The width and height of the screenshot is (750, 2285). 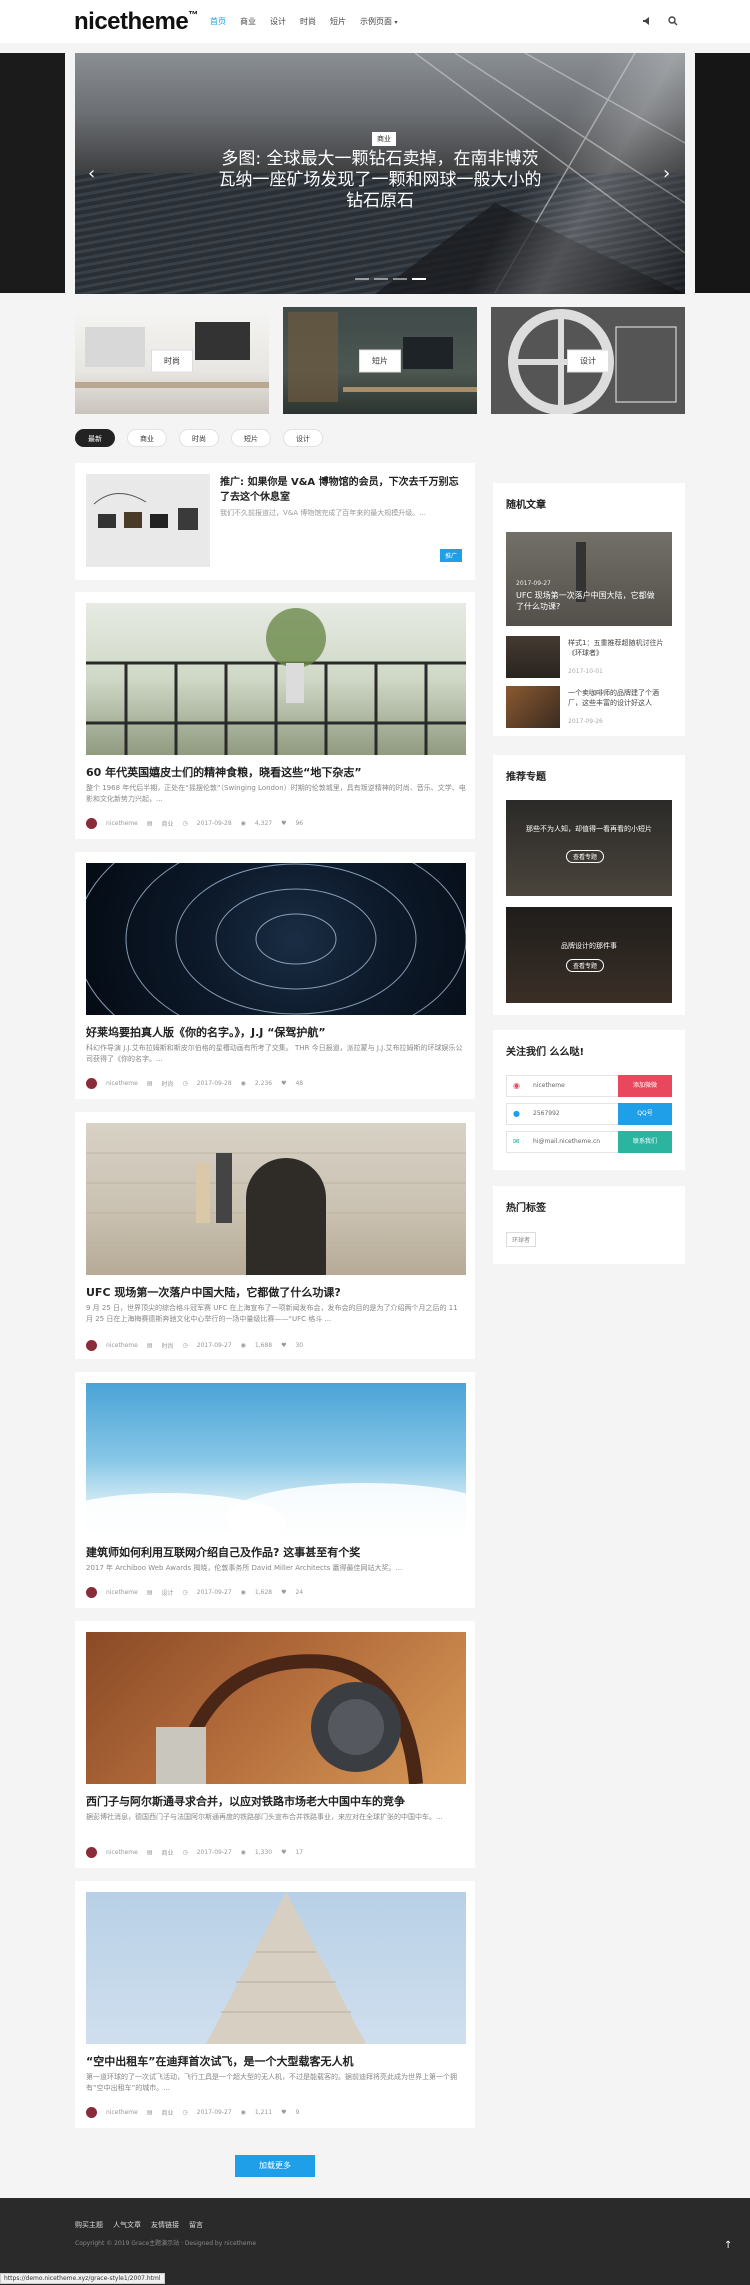 What do you see at coordinates (276, 1509) in the screenshot?
I see `post-image-clouds` at bounding box center [276, 1509].